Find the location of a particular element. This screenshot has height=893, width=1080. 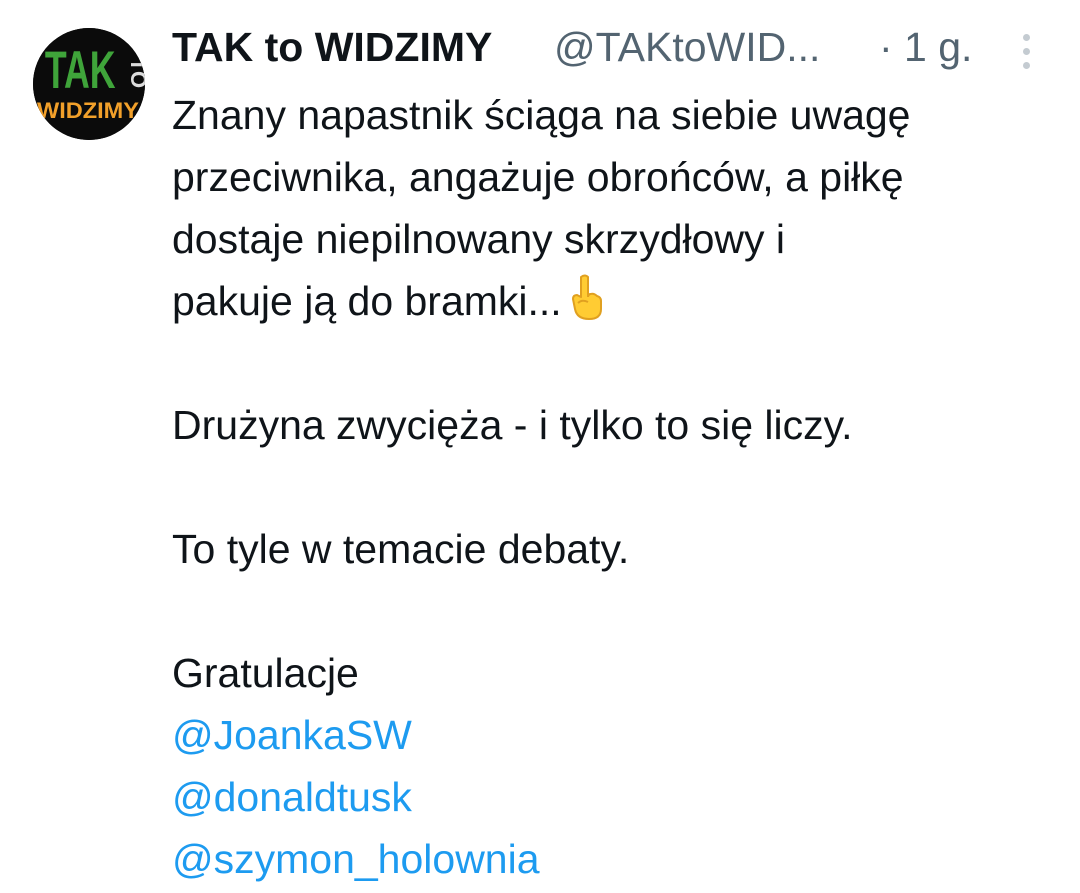

text-line: Znany napastnik ściąga na siebie uwagę is located at coordinates (541, 115).